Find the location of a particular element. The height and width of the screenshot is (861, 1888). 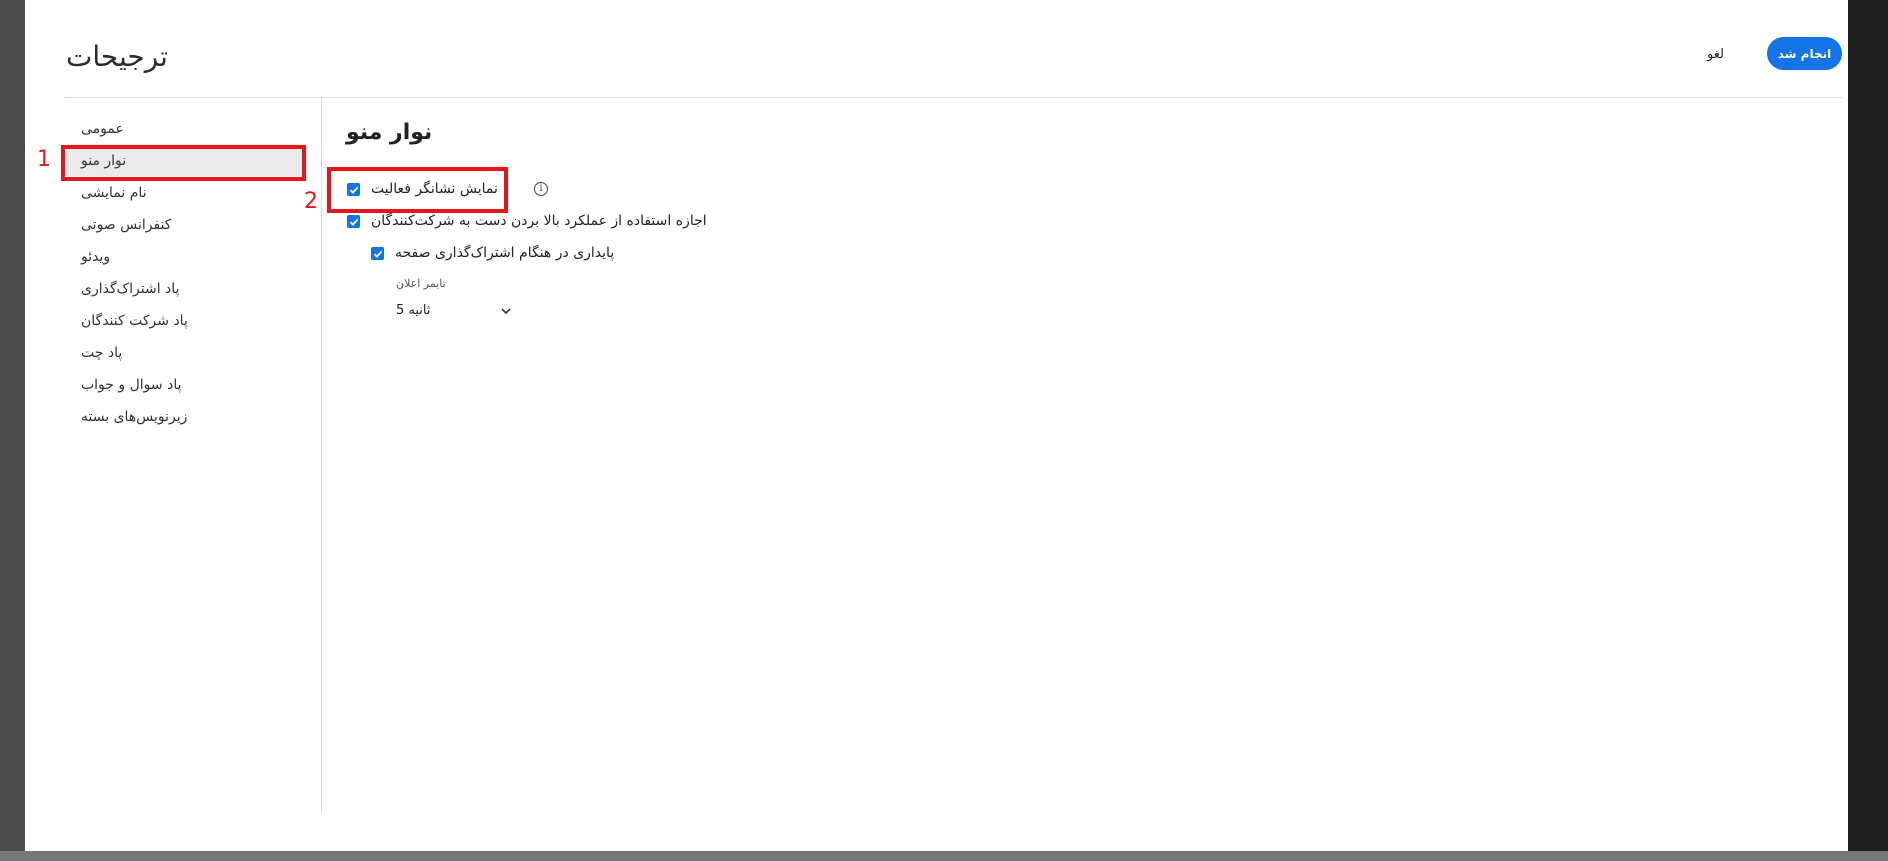

allow-raise-hand-checkbox is located at coordinates (353, 221).